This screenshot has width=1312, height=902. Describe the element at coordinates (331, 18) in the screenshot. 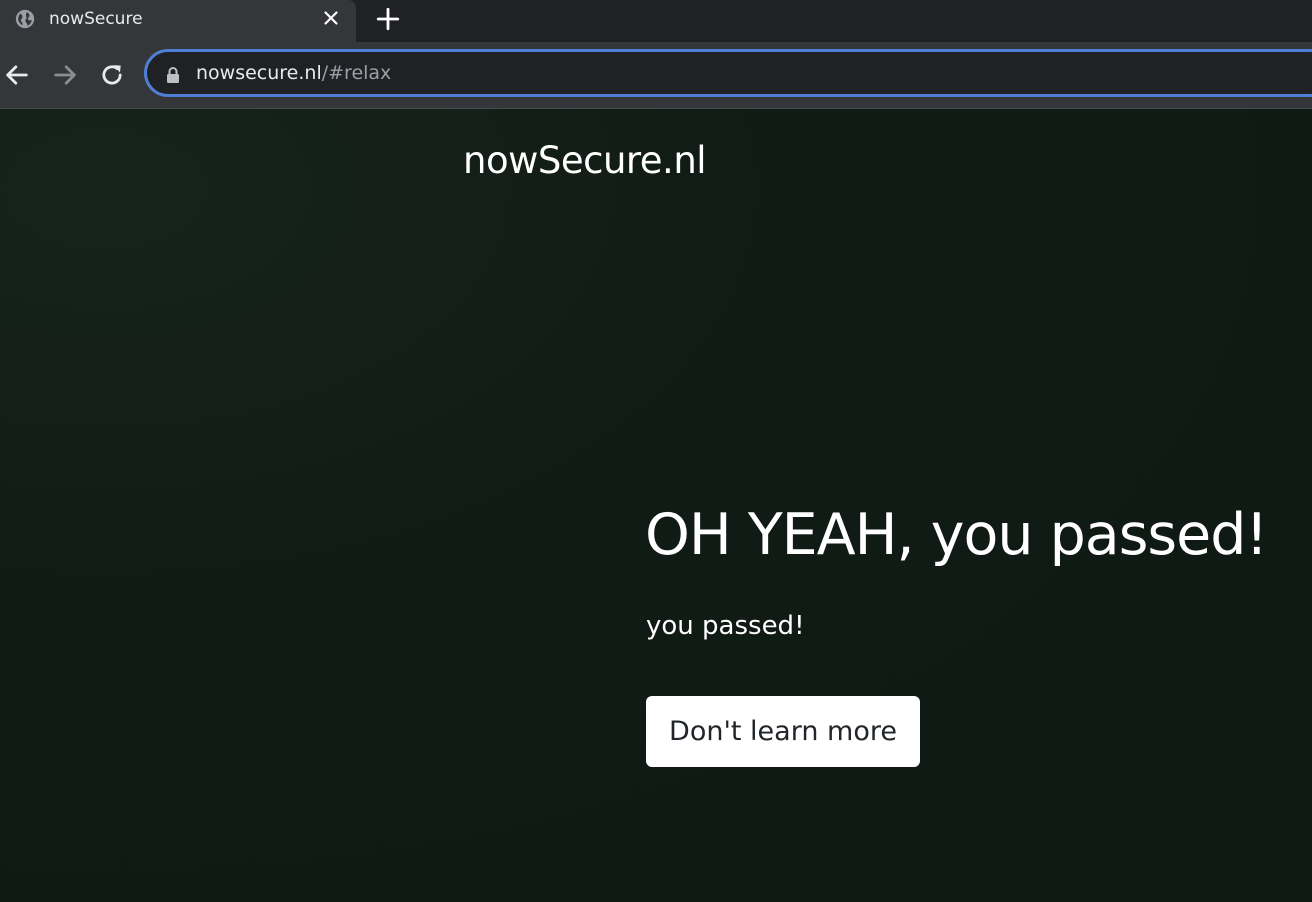

I see `close-icon` at that location.